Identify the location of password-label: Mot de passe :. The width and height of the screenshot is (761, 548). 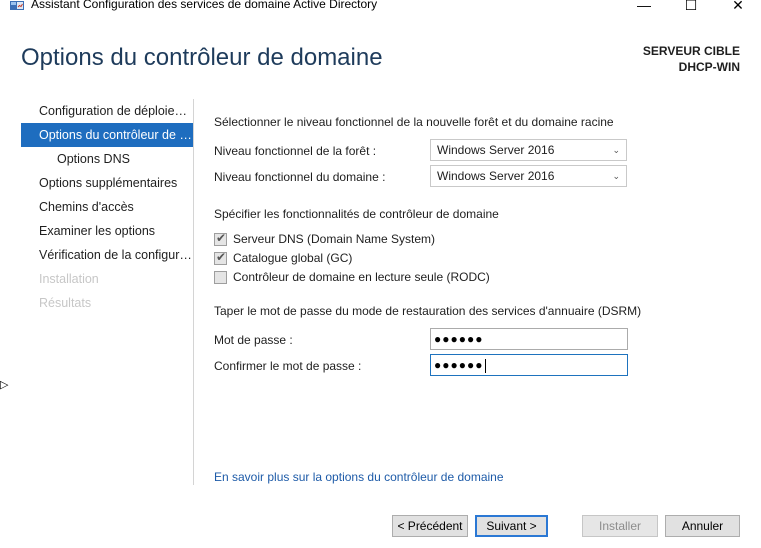
(253, 340).